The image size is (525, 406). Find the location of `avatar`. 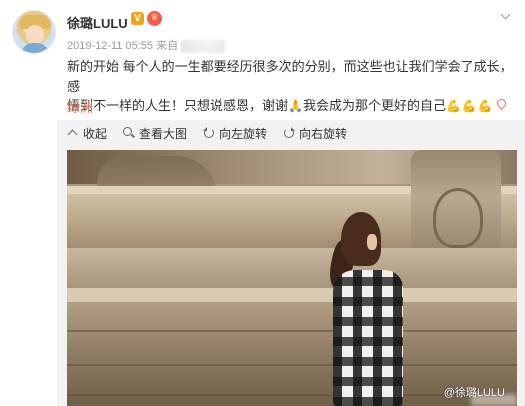

avatar is located at coordinates (34, 32).